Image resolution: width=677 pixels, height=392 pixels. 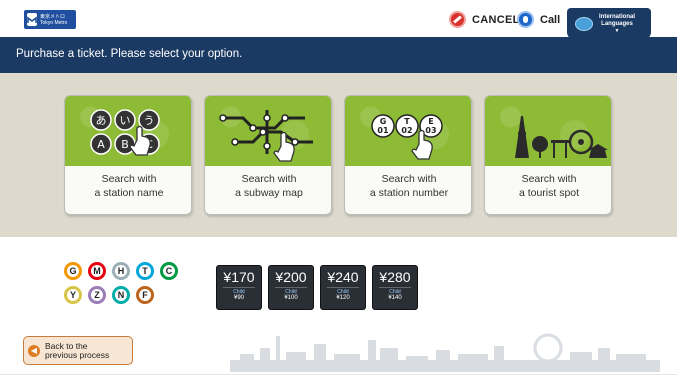 I want to click on back-label: Back to the previous process, so click(x=77, y=350).